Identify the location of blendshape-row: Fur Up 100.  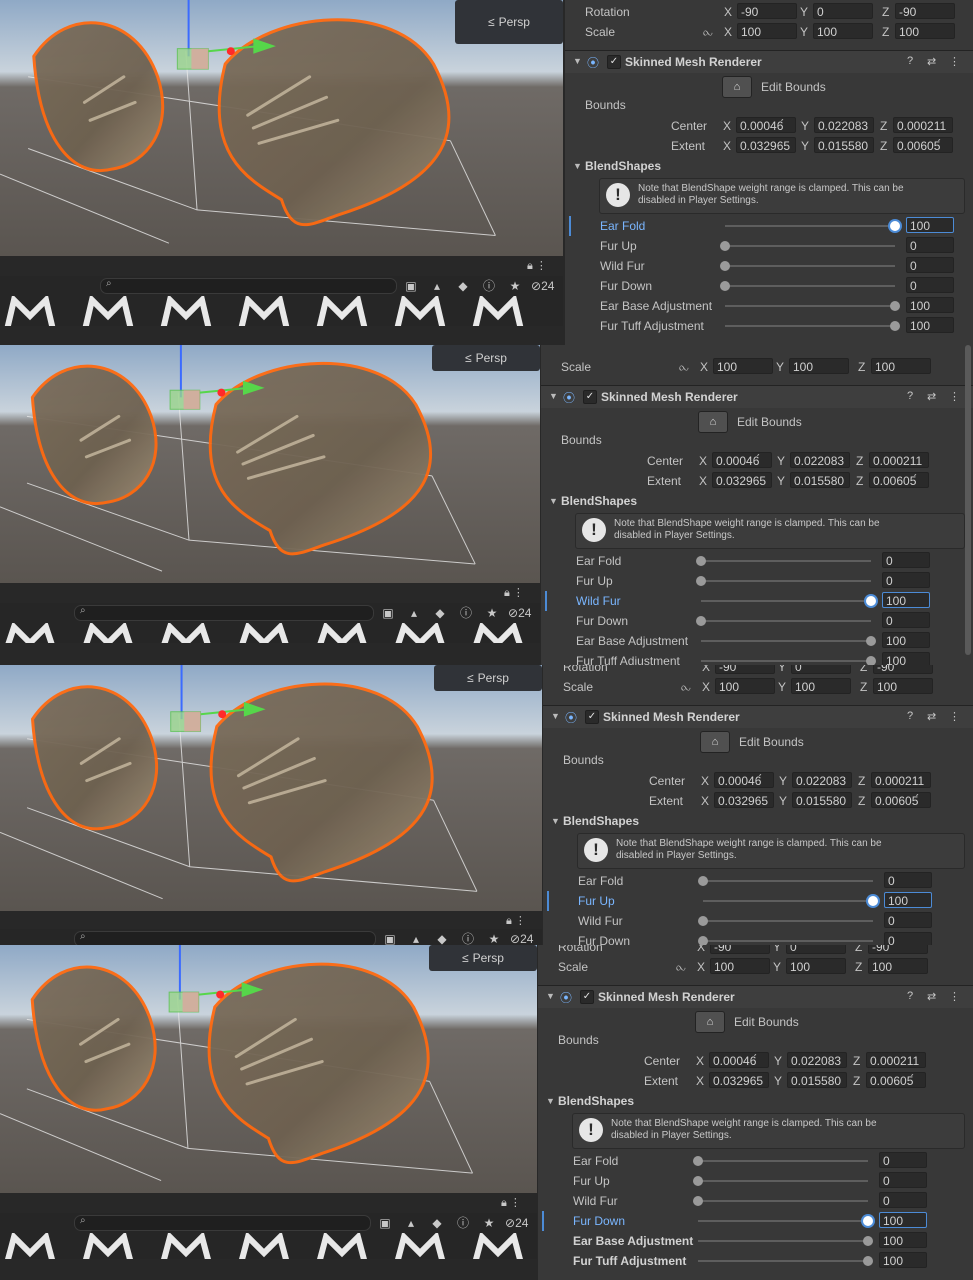
(758, 901).